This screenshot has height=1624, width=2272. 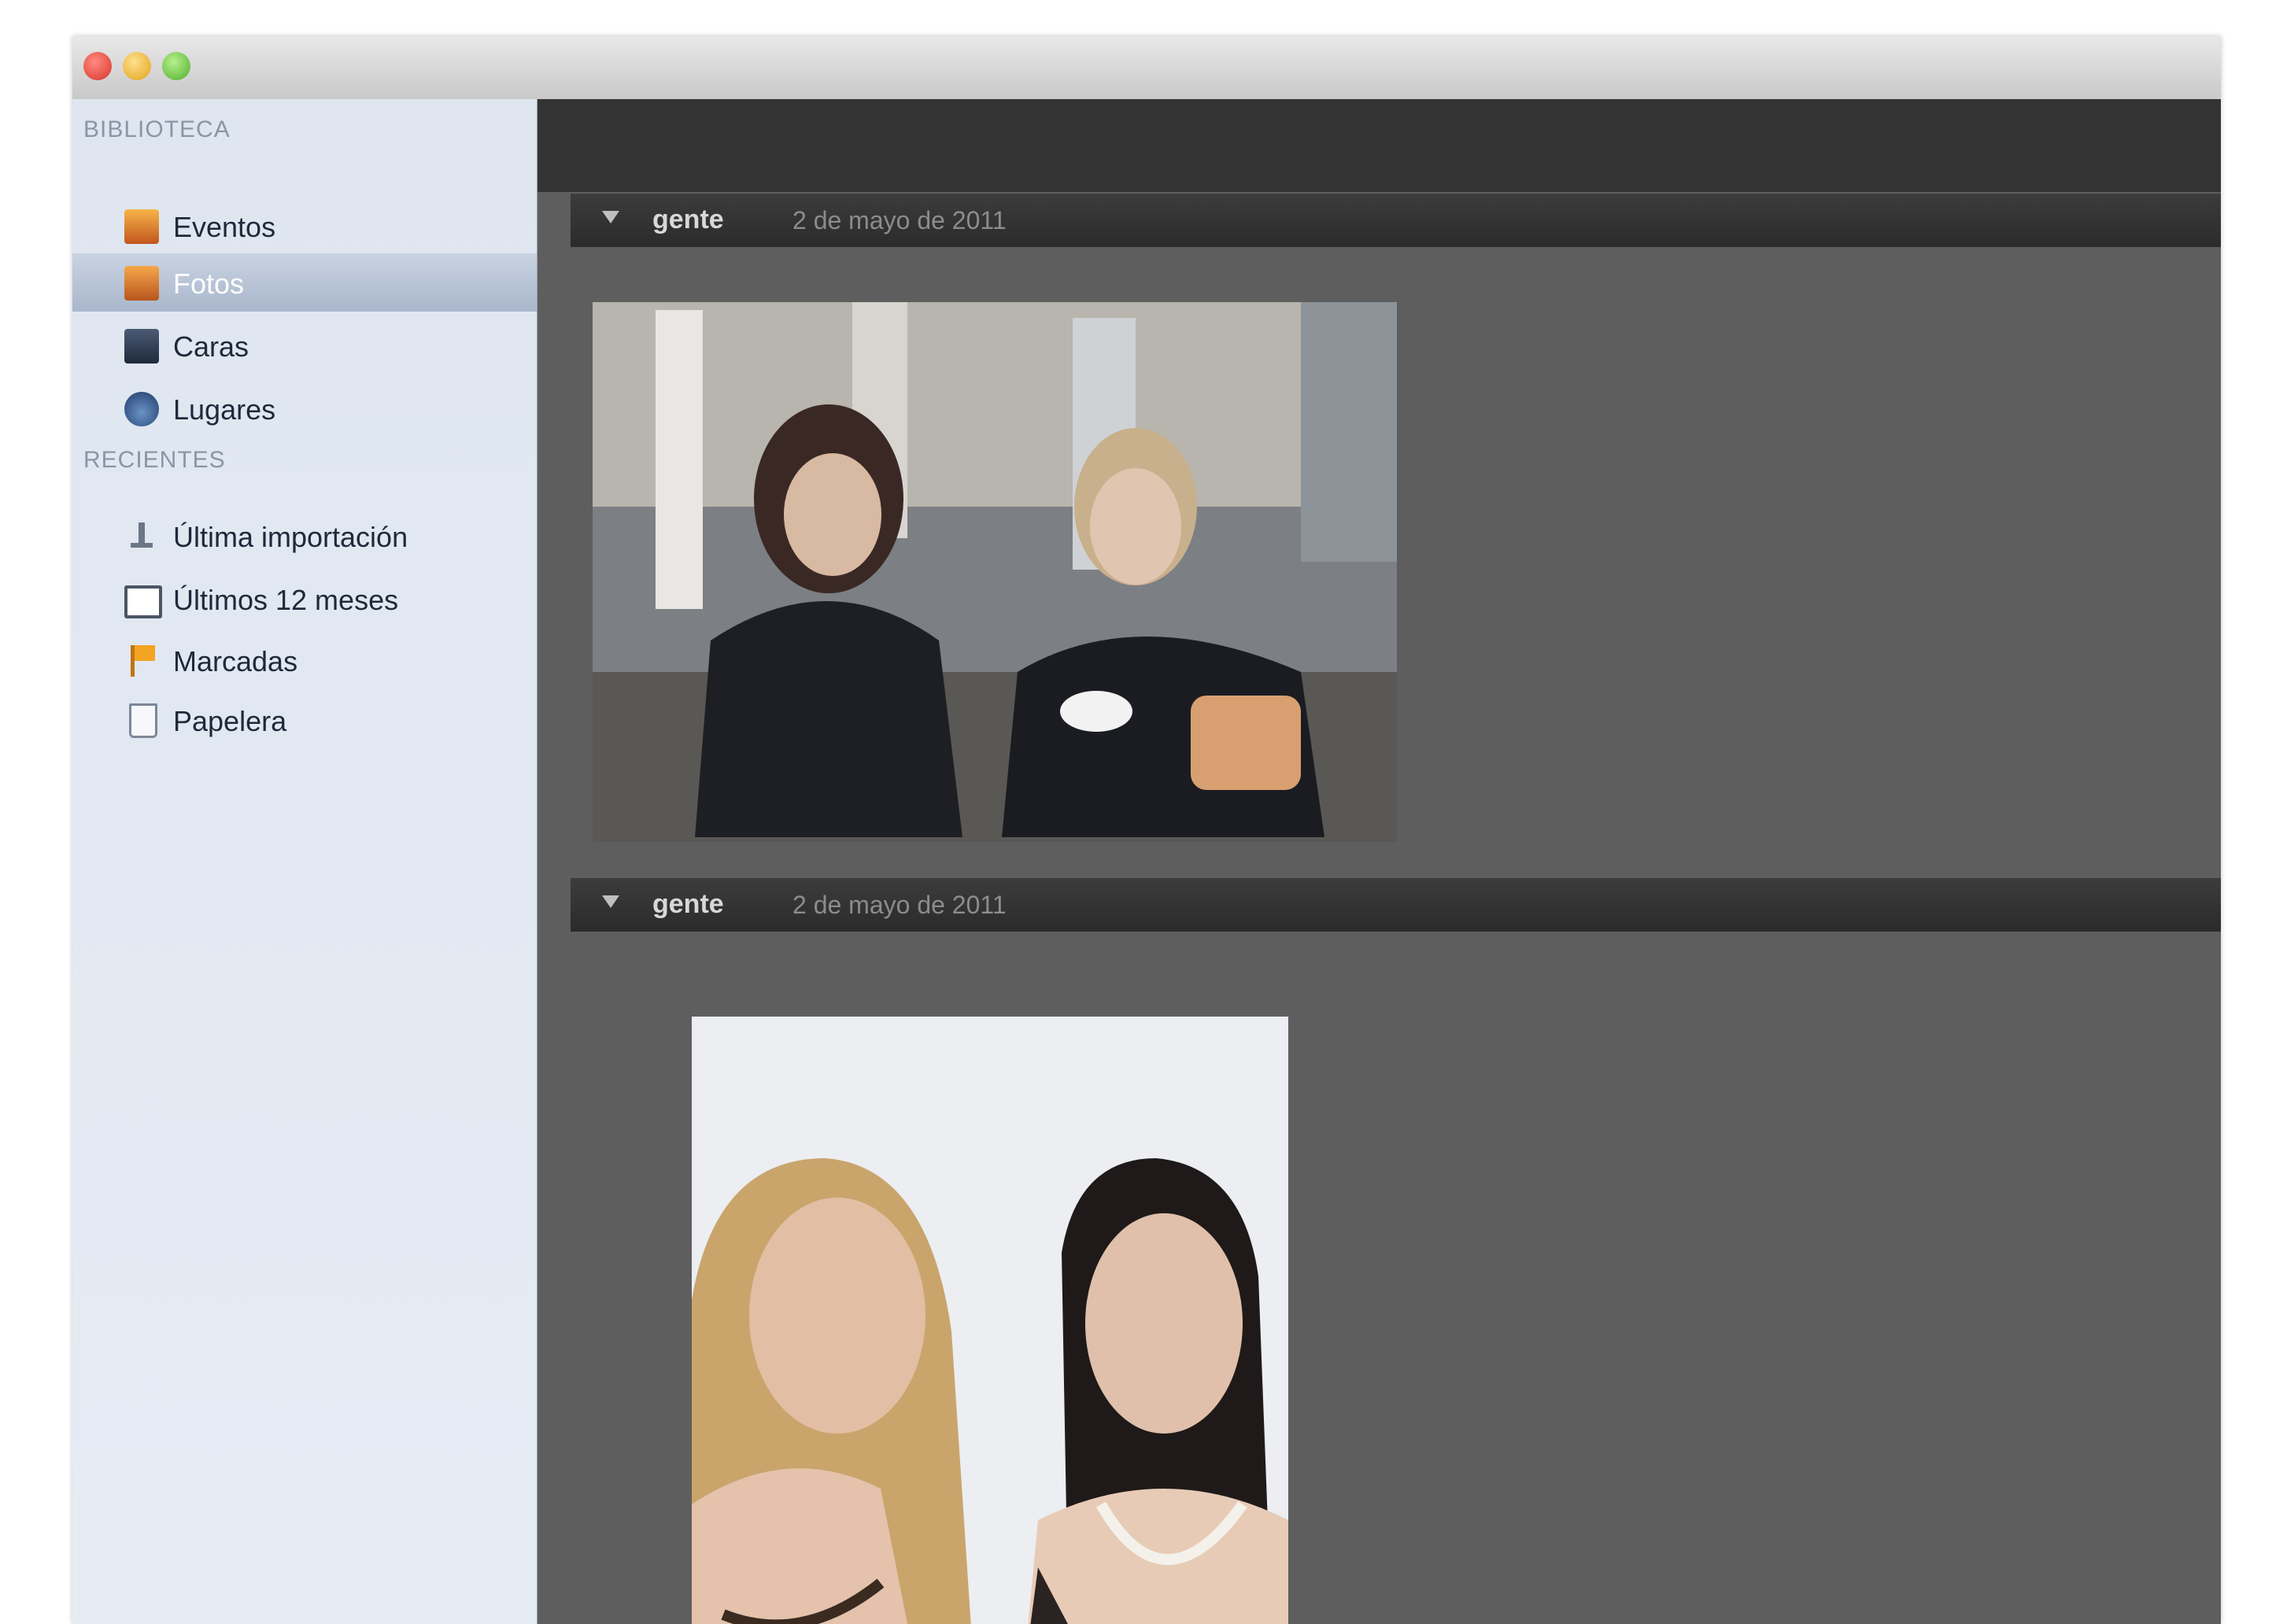 I want to click on title-bar, so click(x=1146, y=68).